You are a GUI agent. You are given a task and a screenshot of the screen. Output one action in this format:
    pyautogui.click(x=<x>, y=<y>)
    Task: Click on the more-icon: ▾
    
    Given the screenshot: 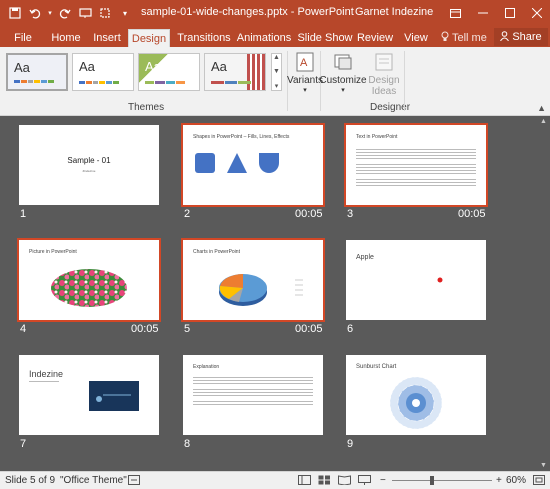 What is the action you would take?
    pyautogui.click(x=277, y=86)
    